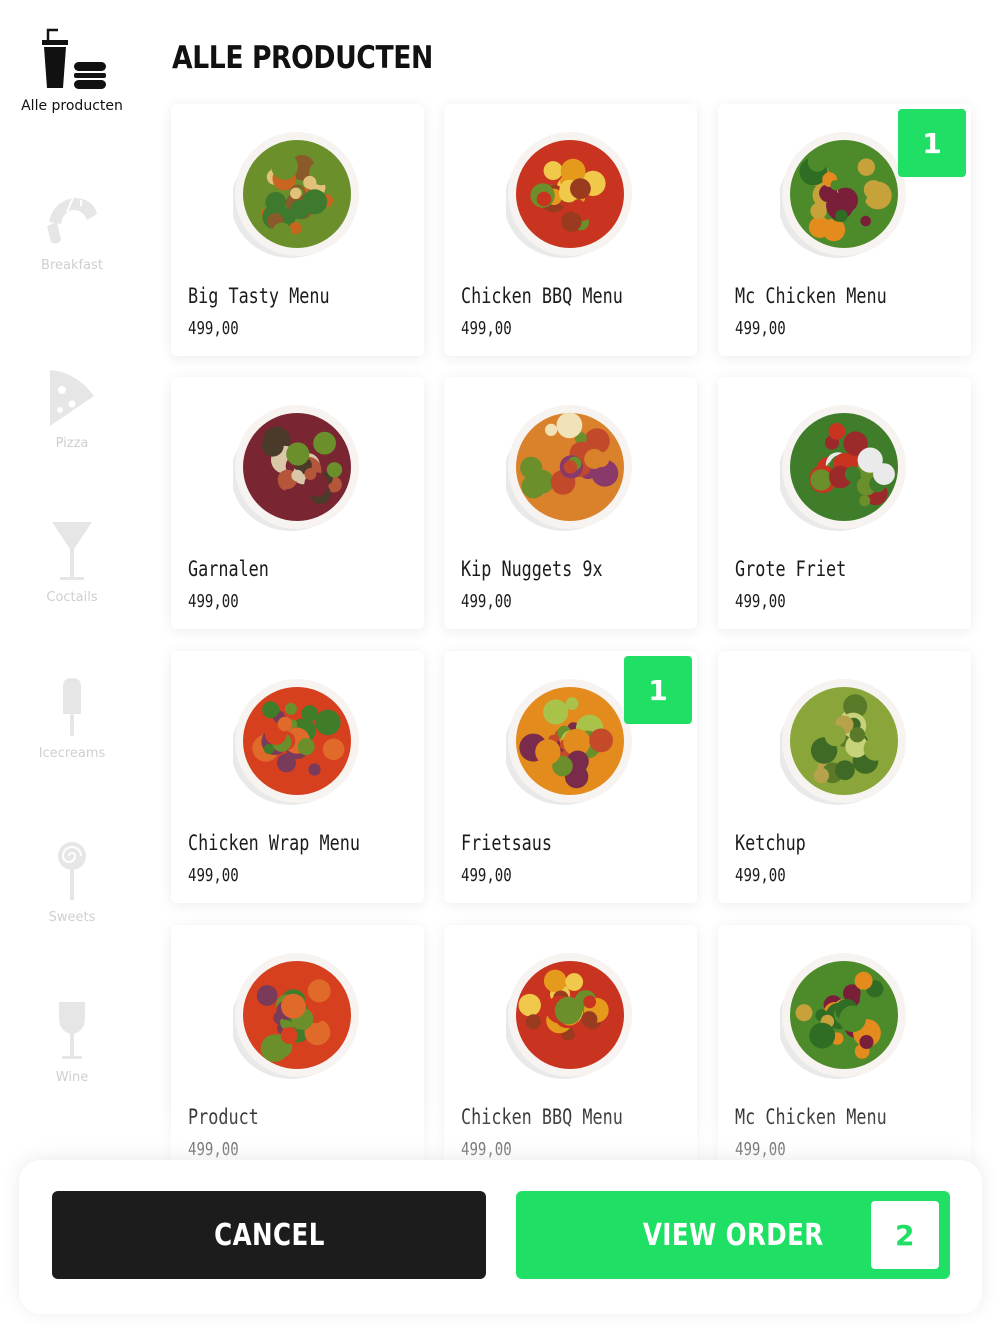 The image size is (1000, 1334). I want to click on cancel-button: CANCEL, so click(269, 1235).